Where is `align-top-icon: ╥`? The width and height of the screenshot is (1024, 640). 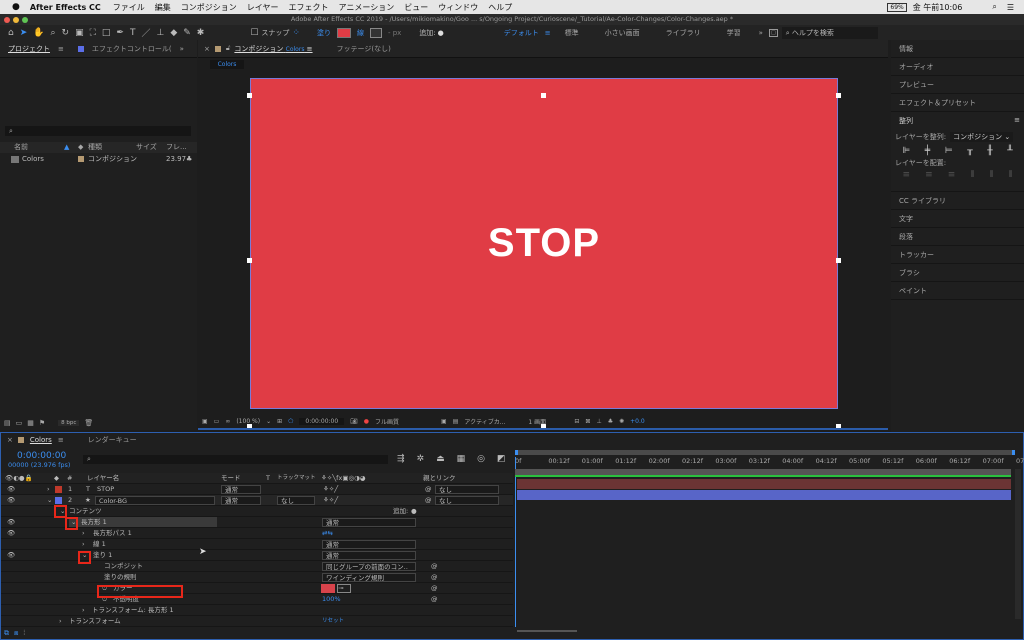 align-top-icon: ╥ is located at coordinates (969, 151).